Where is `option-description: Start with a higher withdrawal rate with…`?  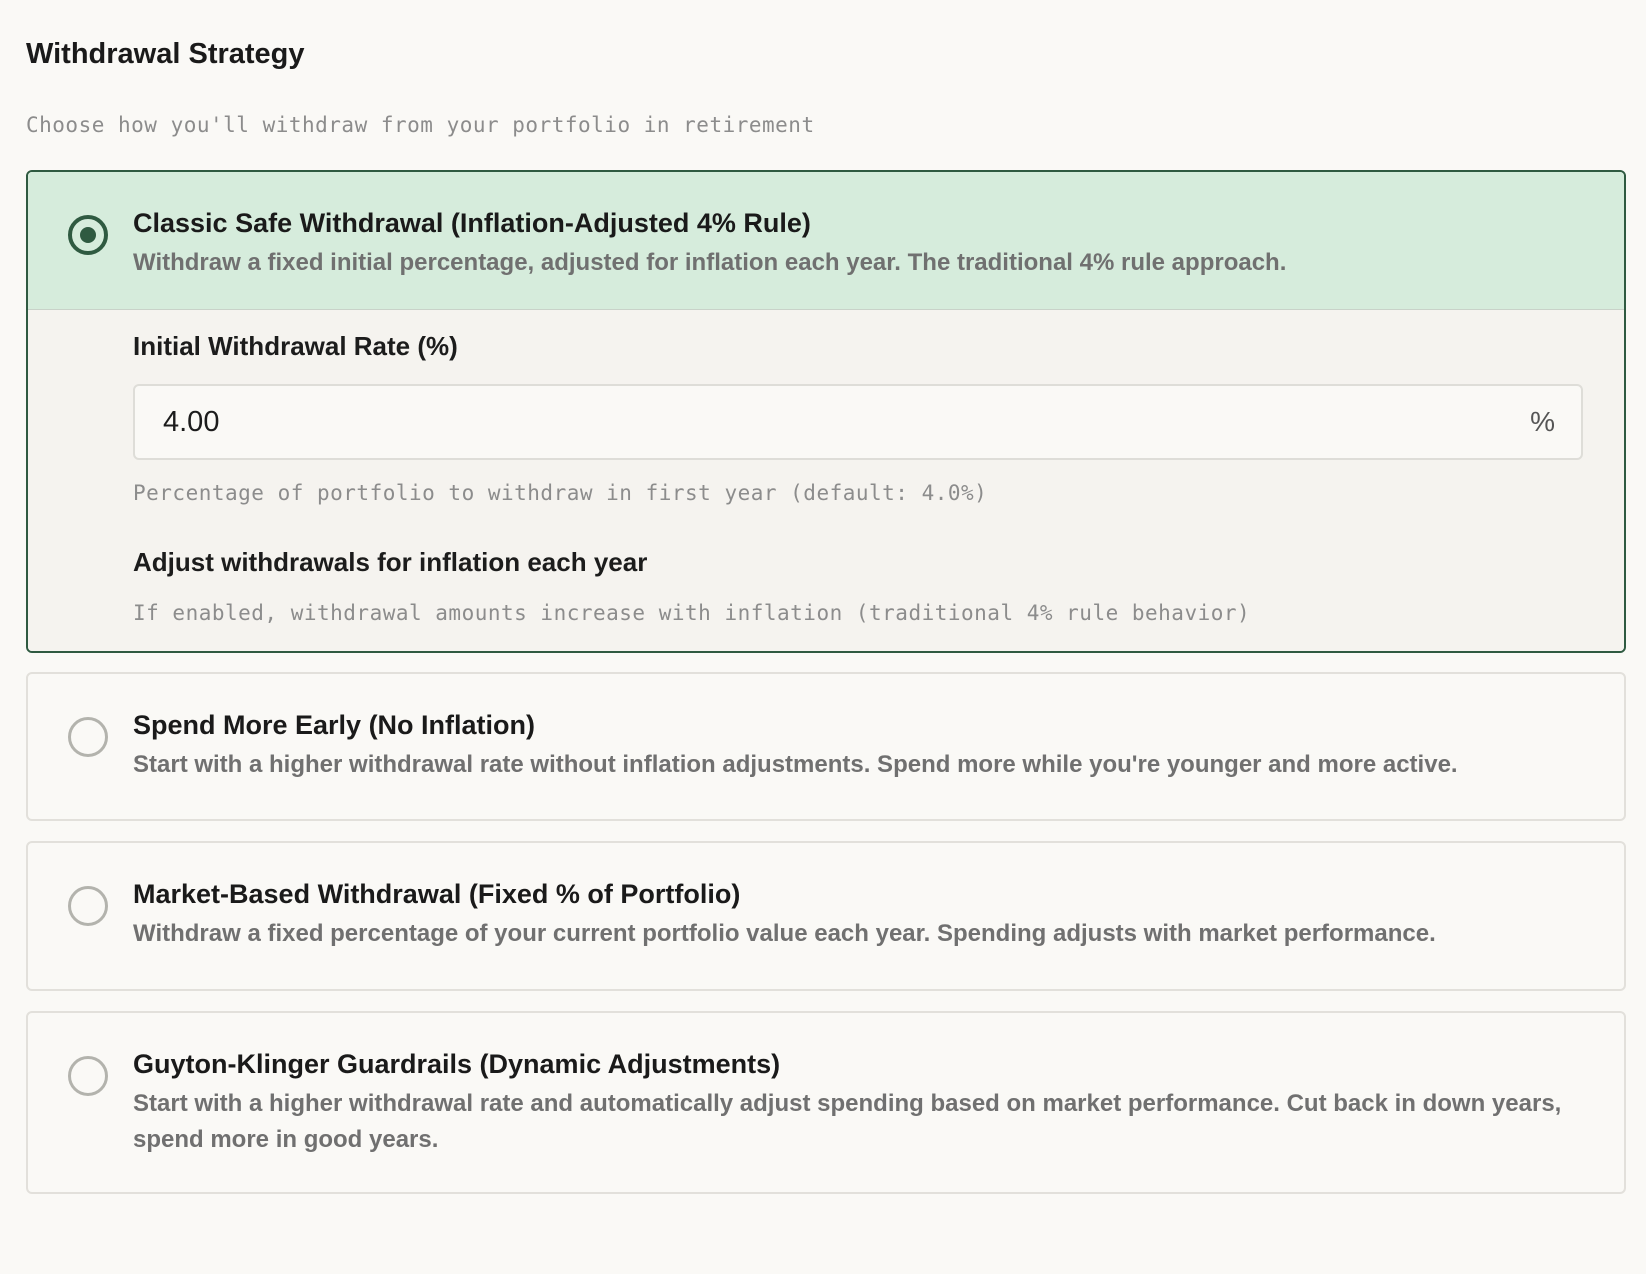
option-description: Start with a higher withdrawal rate with… is located at coordinates (795, 764).